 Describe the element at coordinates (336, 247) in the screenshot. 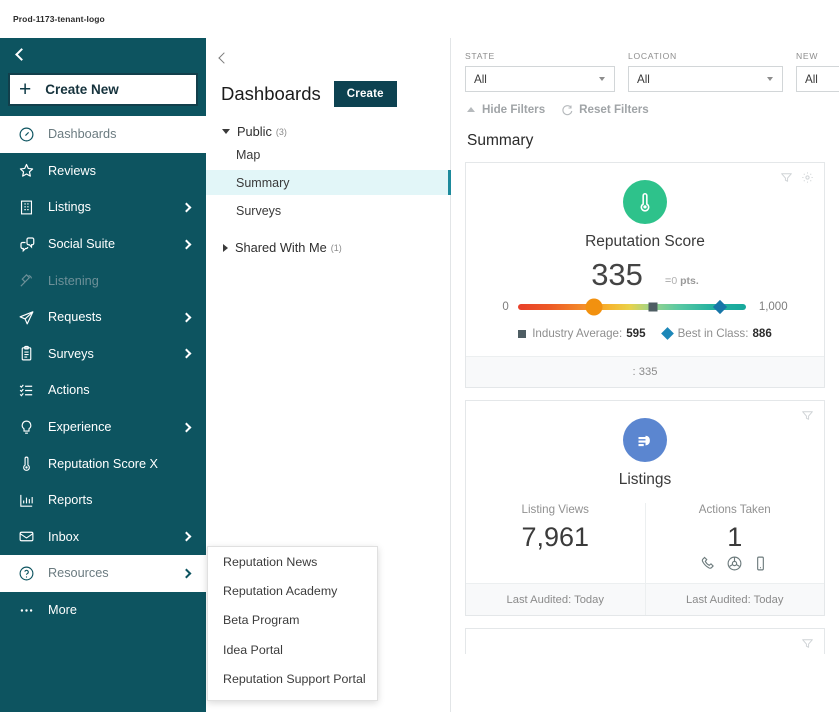

I see `group-count: (1)` at that location.